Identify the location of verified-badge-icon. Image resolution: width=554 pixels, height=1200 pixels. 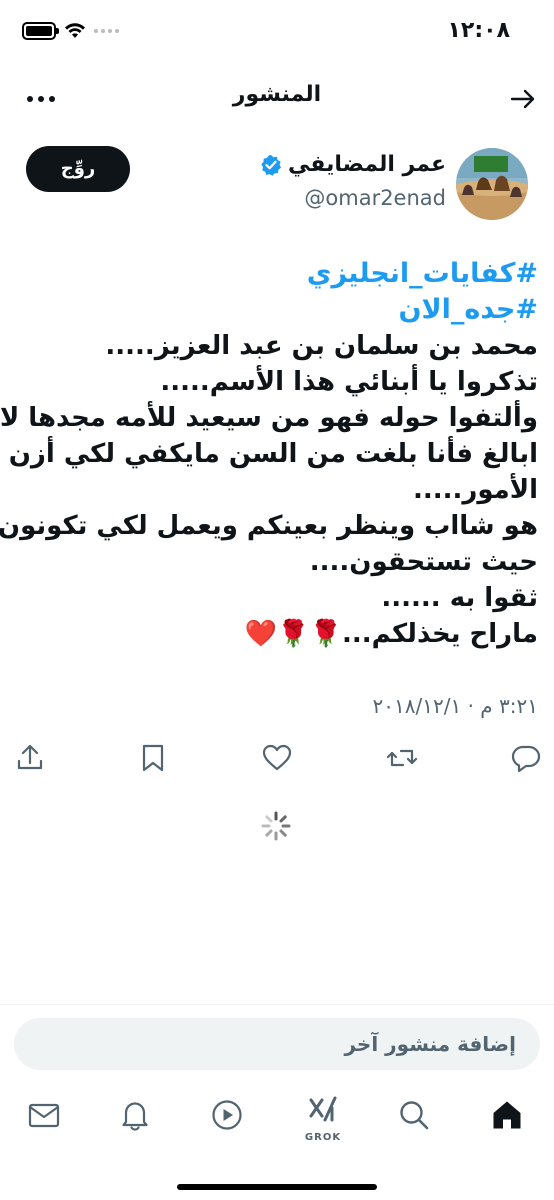
(271, 165).